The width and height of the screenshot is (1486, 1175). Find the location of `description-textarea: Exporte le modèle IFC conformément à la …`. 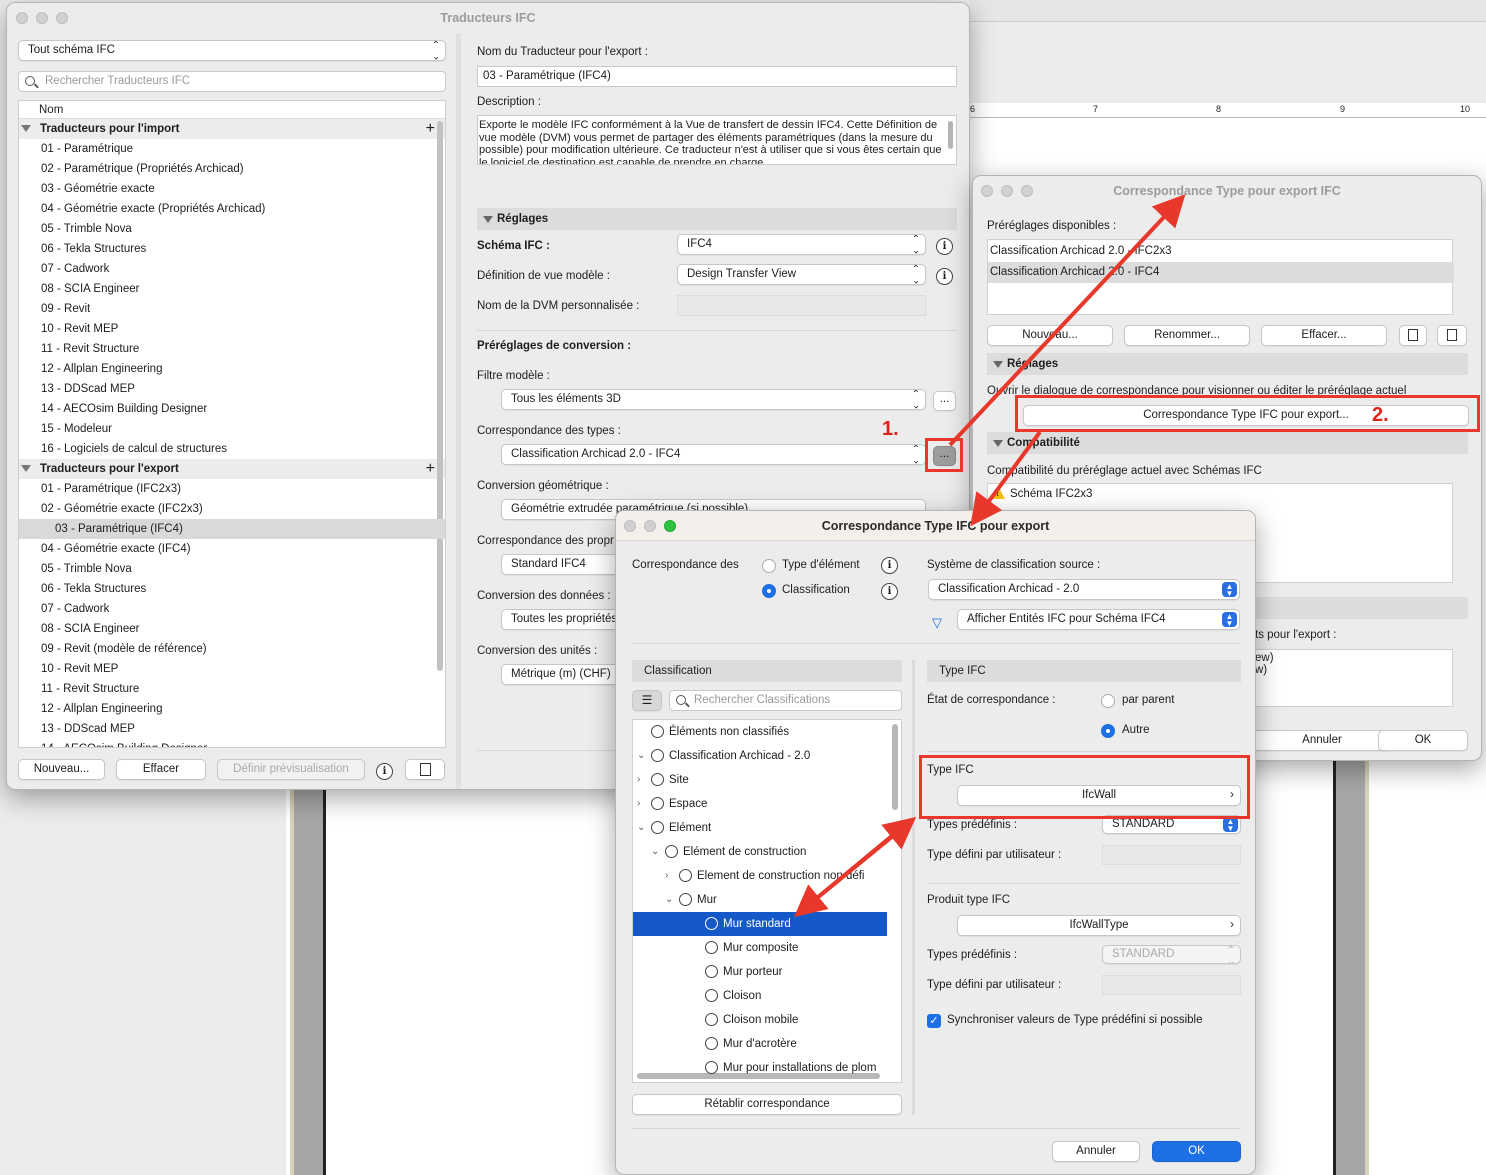

description-textarea: Exporte le modèle IFC conformément à la … is located at coordinates (717, 140).